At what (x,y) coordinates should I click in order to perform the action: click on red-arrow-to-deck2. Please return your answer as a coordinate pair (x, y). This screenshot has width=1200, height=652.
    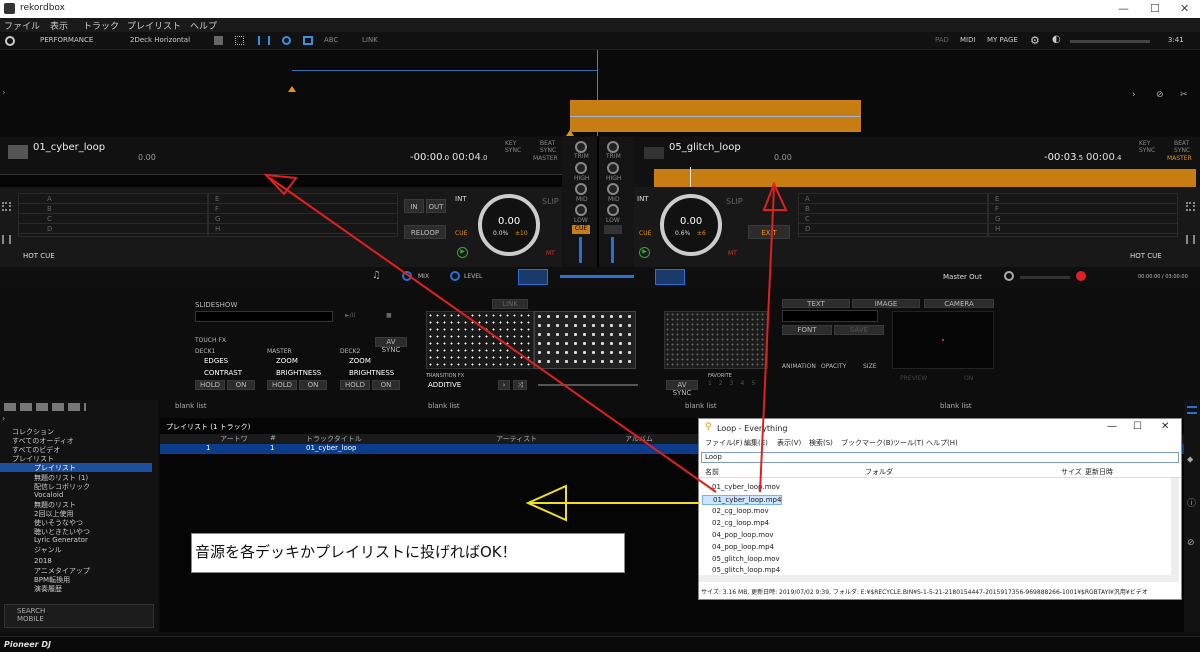
    Looking at the image, I should click on (767, 340).